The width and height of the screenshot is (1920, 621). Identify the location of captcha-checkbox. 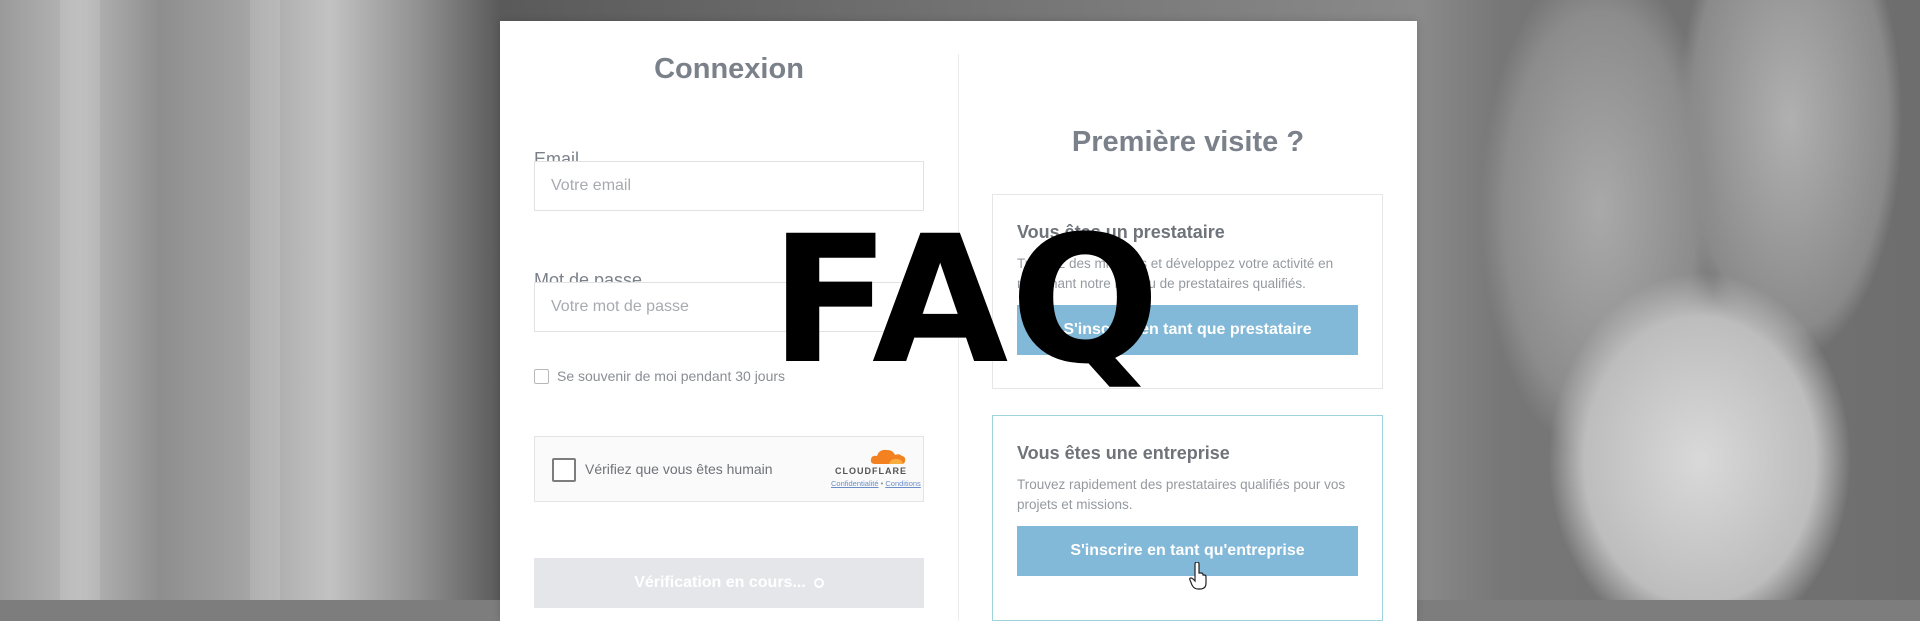
(564, 470).